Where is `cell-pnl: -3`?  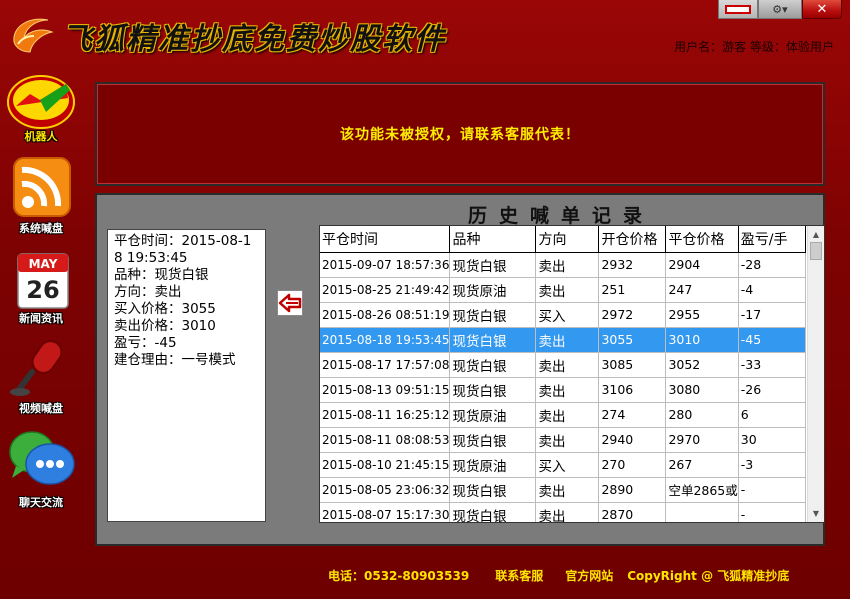 cell-pnl: -3 is located at coordinates (772, 465).